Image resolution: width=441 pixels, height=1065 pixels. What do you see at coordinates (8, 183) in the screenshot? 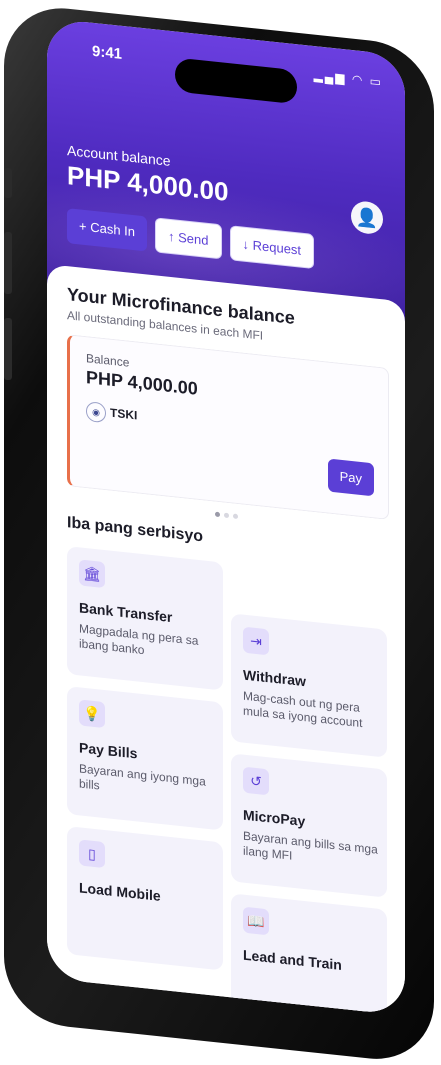
I see `silent-switch` at bounding box center [8, 183].